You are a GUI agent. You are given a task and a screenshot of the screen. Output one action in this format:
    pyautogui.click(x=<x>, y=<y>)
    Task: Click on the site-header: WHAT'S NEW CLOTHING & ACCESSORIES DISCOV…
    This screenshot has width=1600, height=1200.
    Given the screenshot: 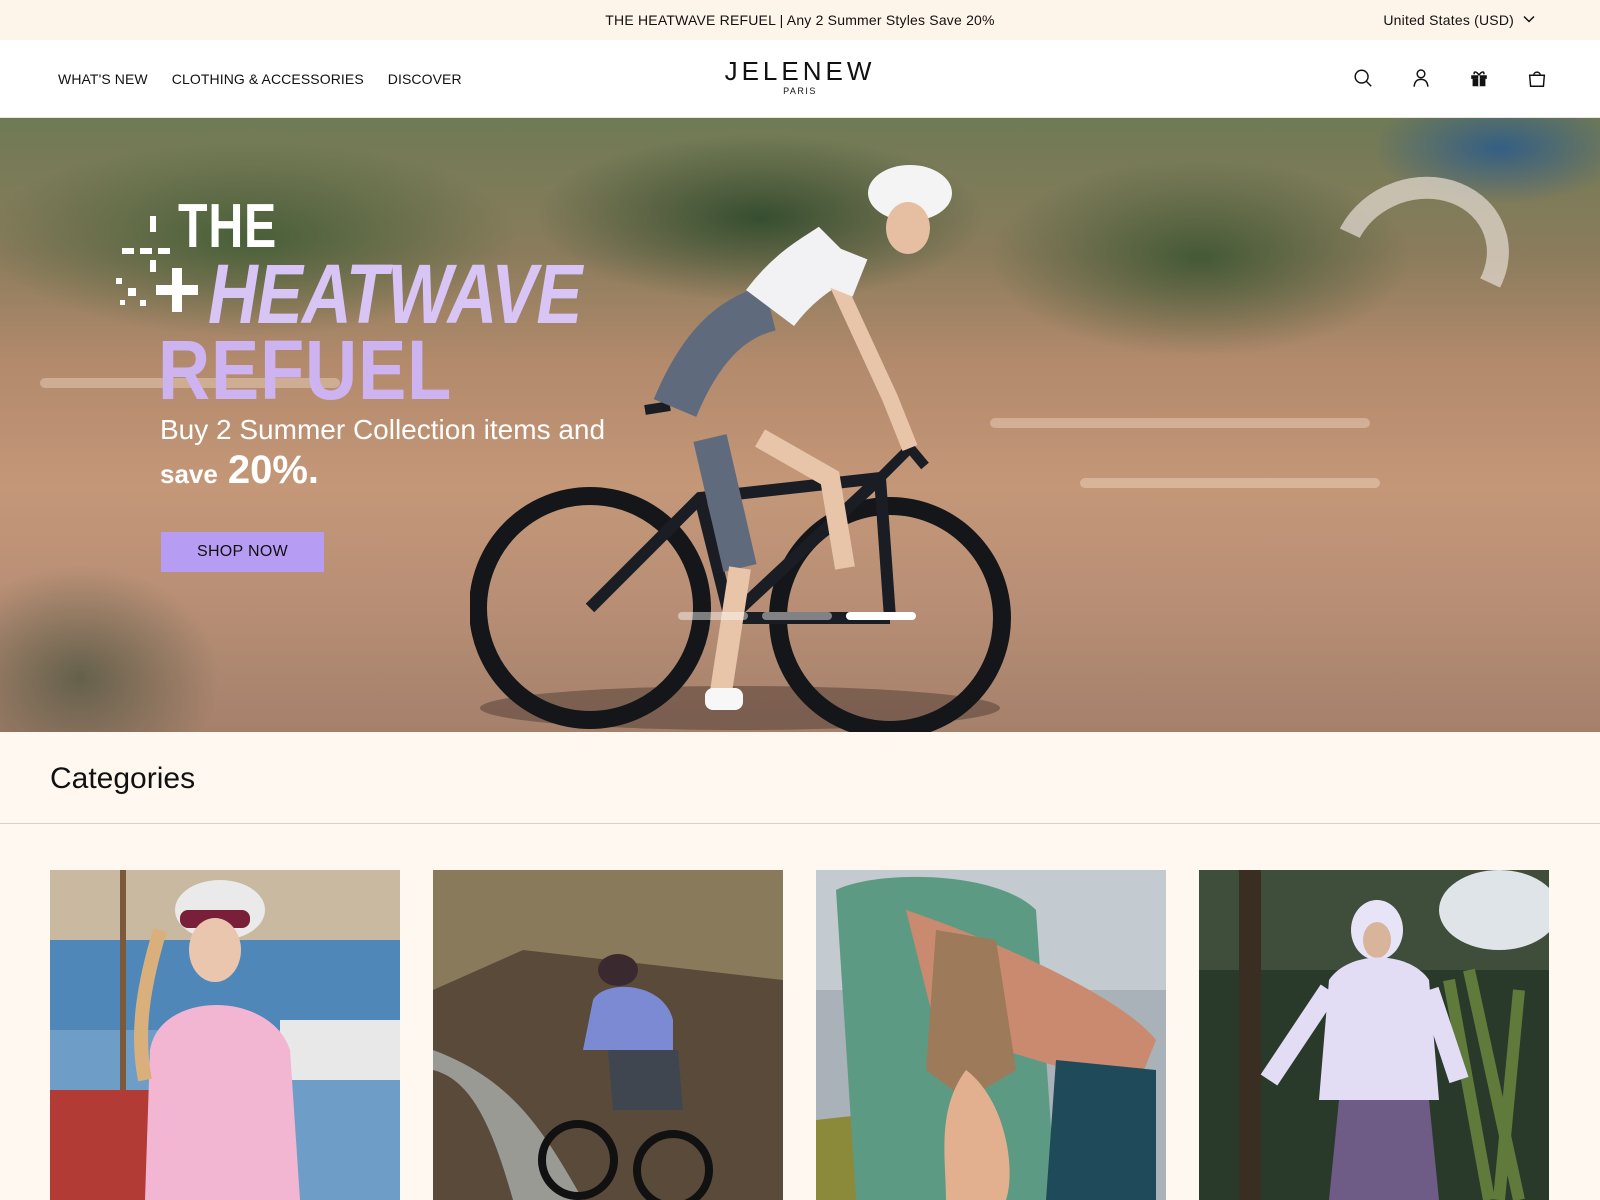 What is the action you would take?
    pyautogui.click(x=800, y=79)
    